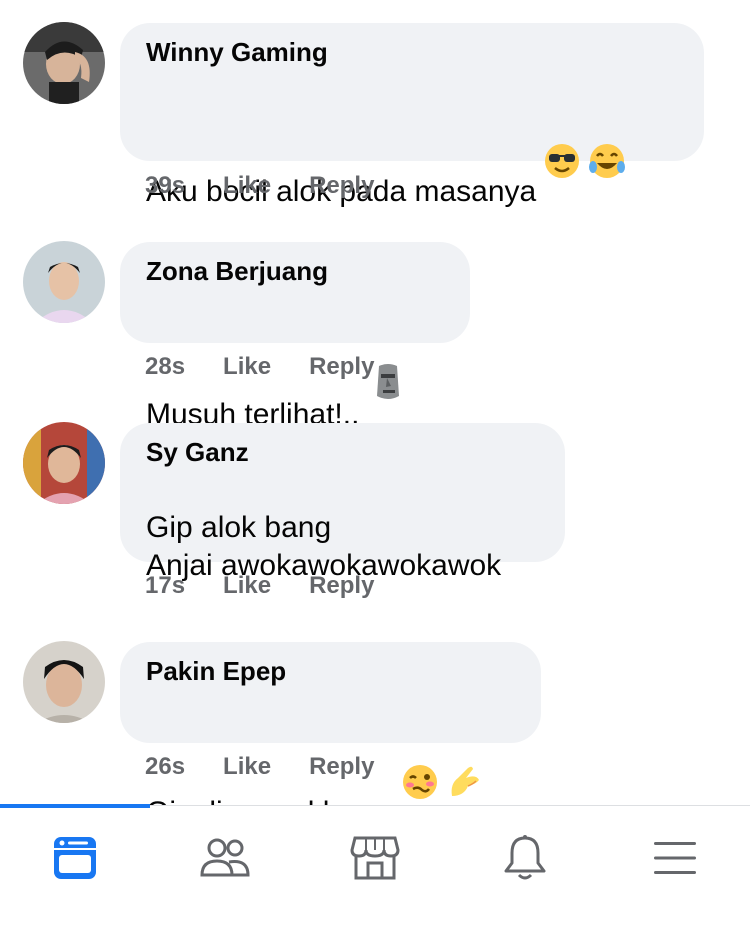 The height and width of the screenshot is (934, 750). Describe the element at coordinates (165, 185) in the screenshot. I see `comment-timestamp: 39s` at that location.